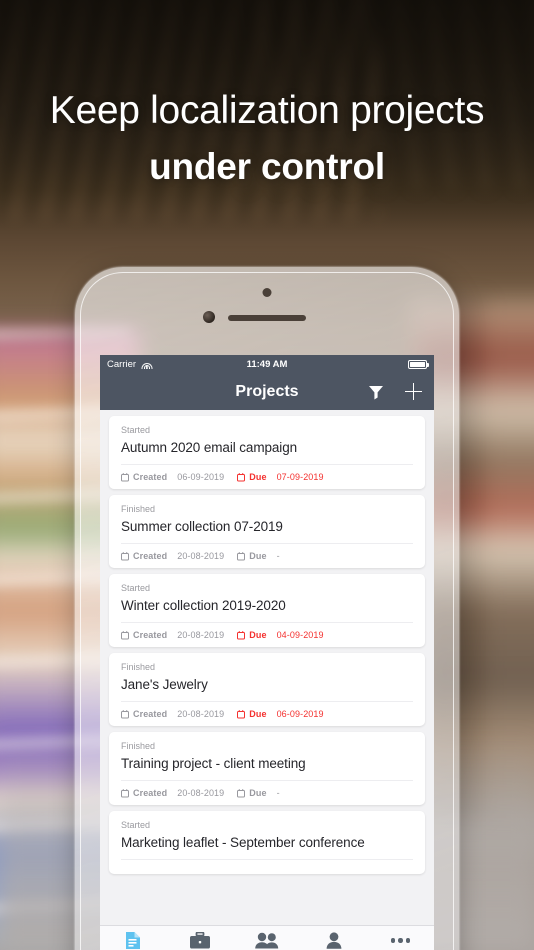  I want to click on project-meta: Created 06-09-2019 Due 07-09-2019, so click(267, 477).